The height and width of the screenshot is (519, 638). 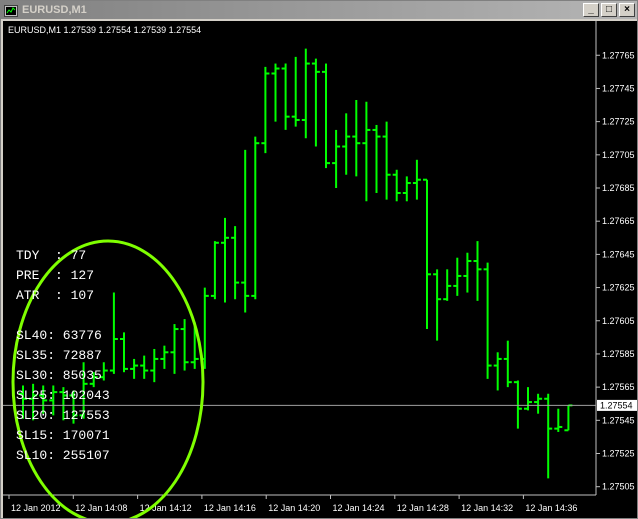 I want to click on time-tick-label: 12 Jan 14:36, so click(x=551, y=508).